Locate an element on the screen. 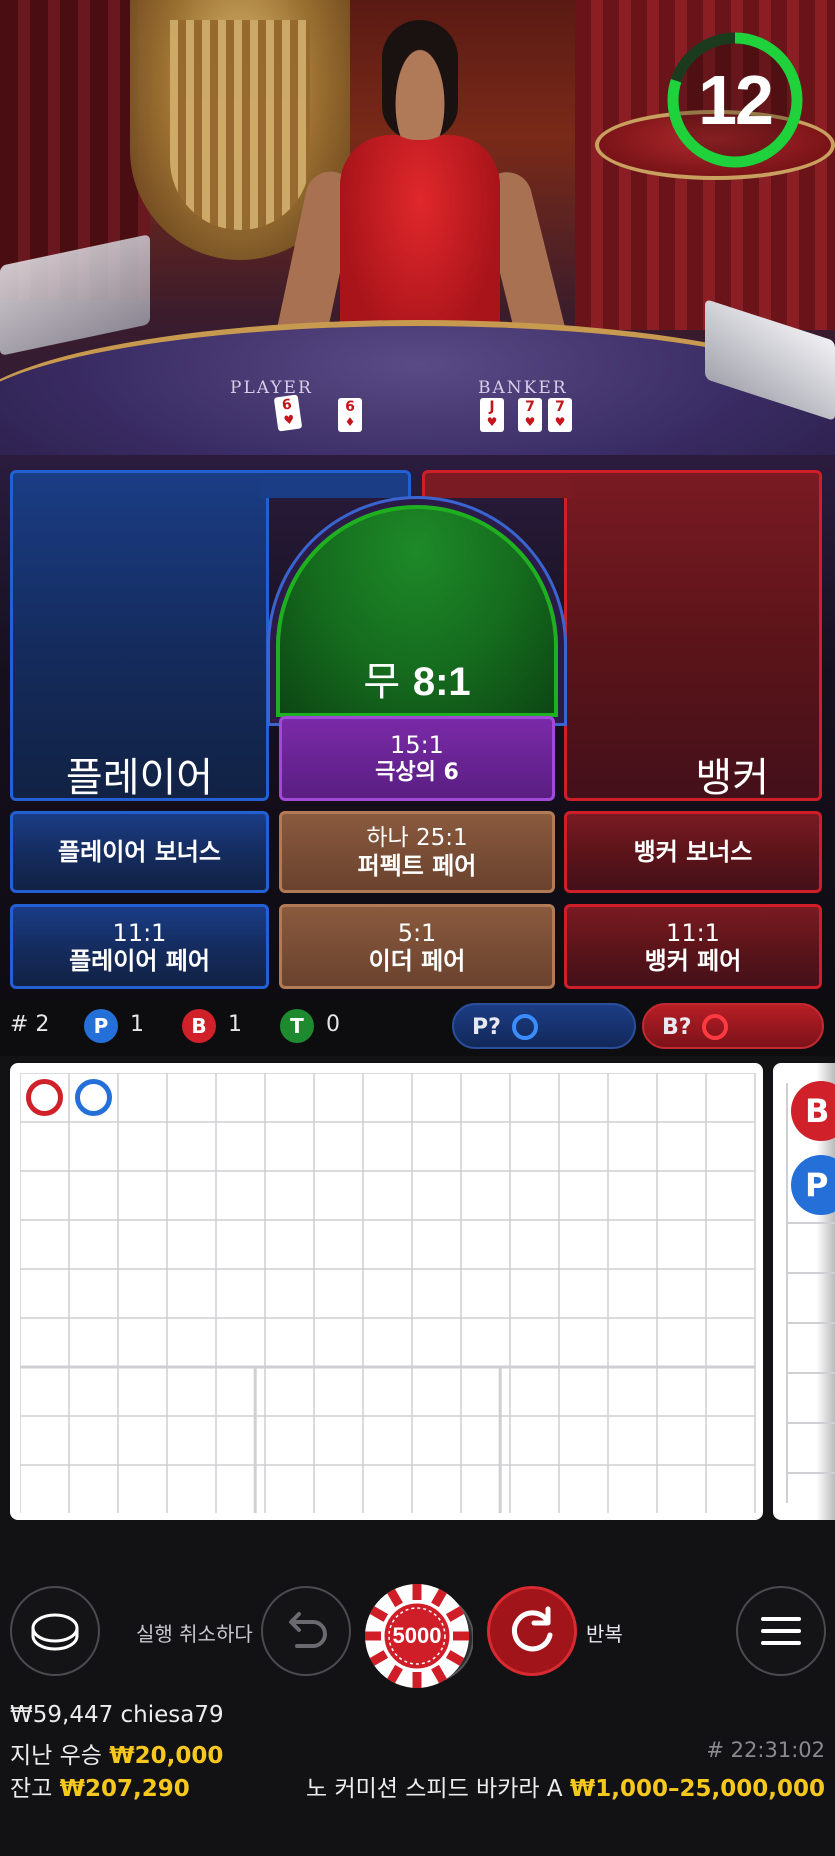 Image resolution: width=835 pixels, height=1856 pixels. balance-line: 잔고 ₩207,290 is located at coordinates (100, 1786).